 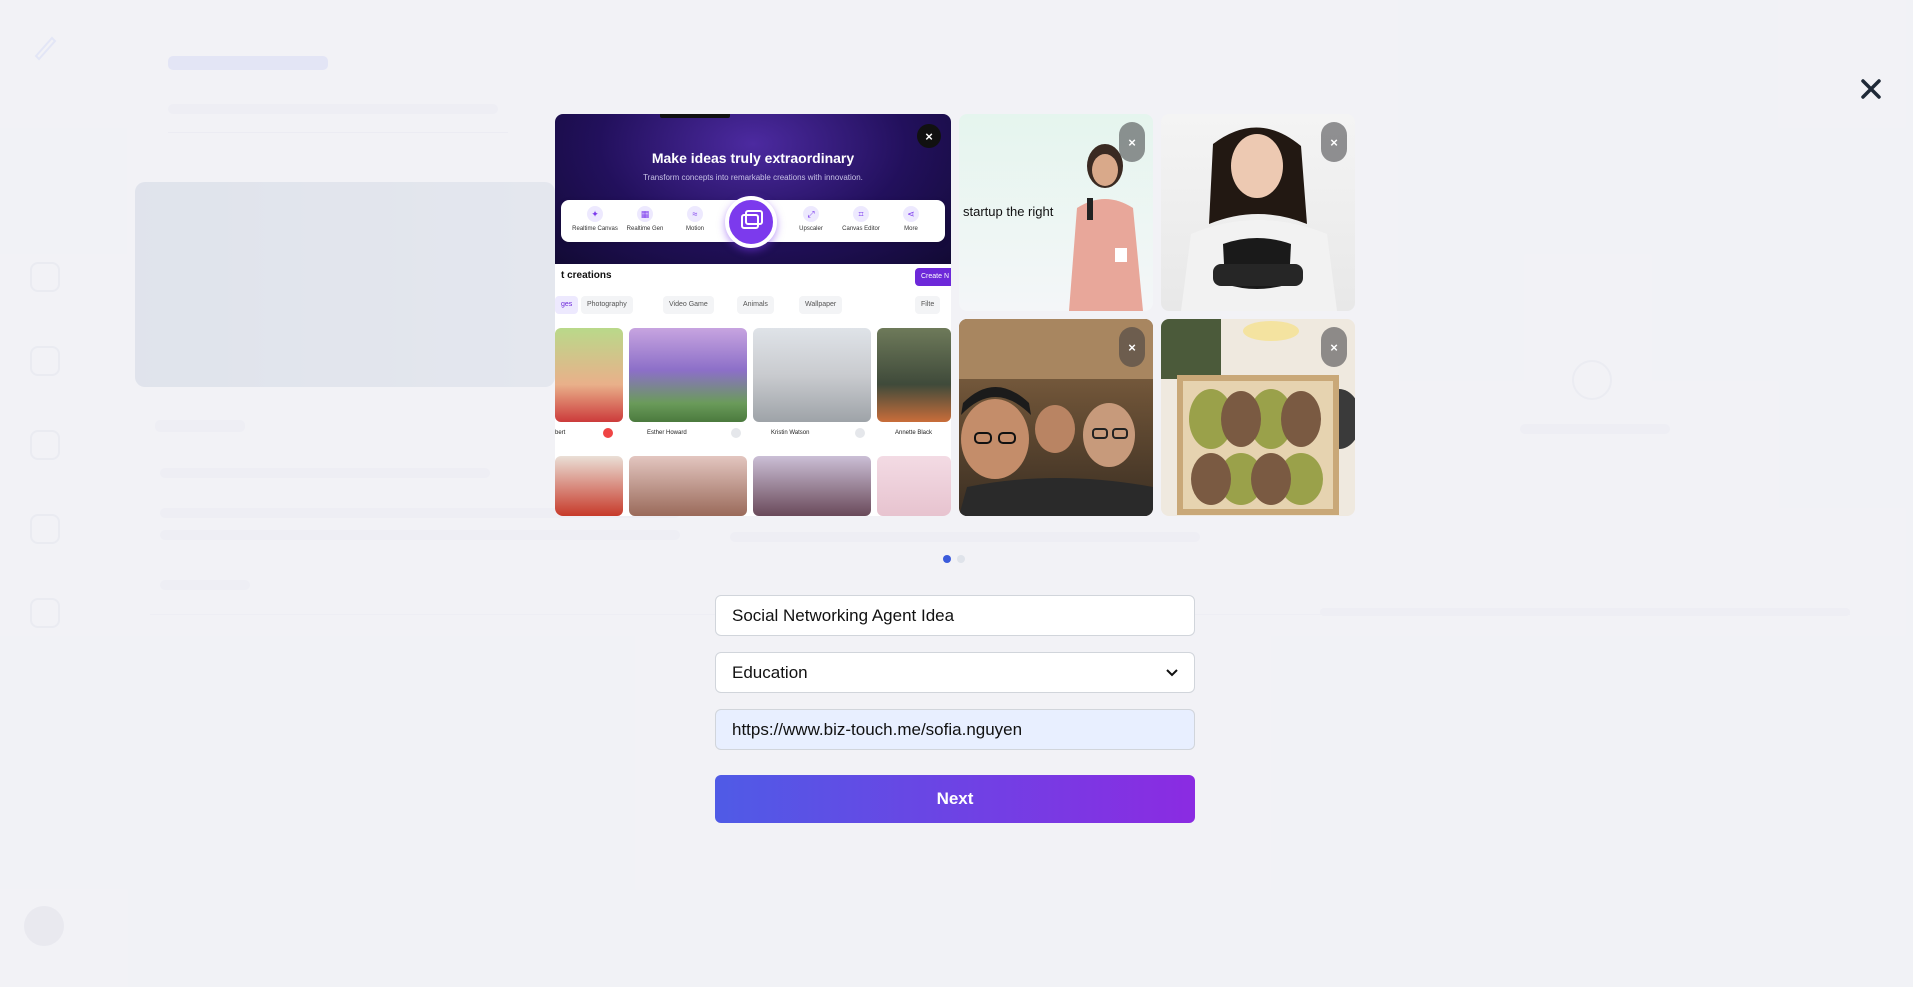 What do you see at coordinates (586, 275) in the screenshot?
I see `preview-section-title: t creations` at bounding box center [586, 275].